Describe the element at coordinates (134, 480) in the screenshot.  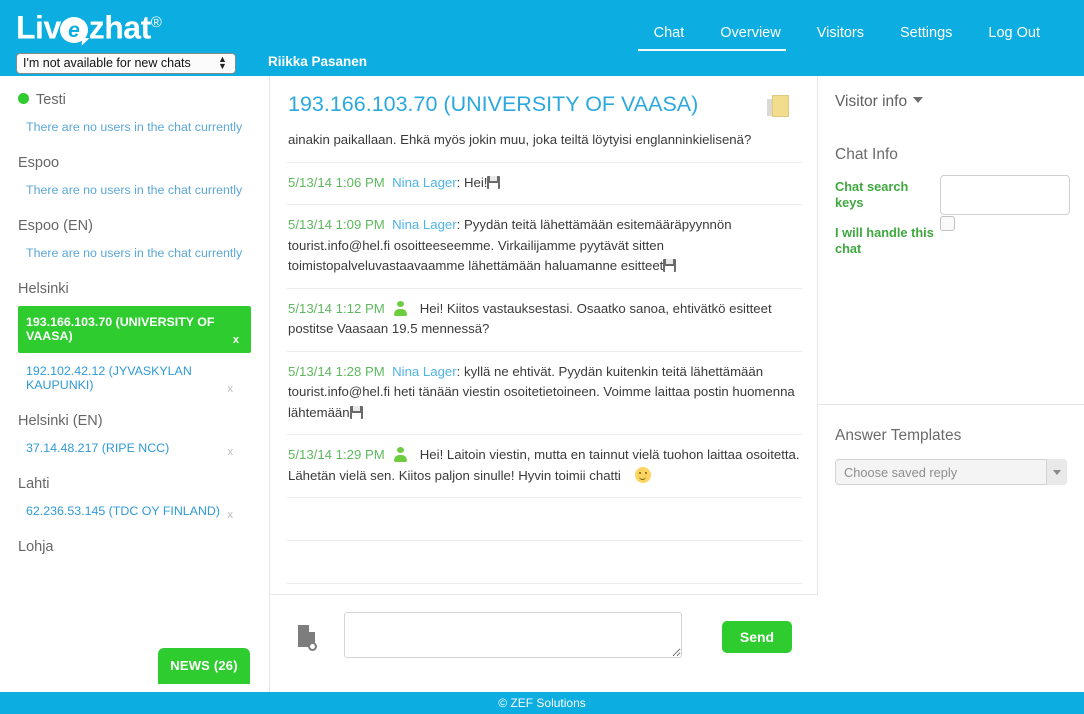
I see `sidebar-group-lahti: Lahti` at that location.